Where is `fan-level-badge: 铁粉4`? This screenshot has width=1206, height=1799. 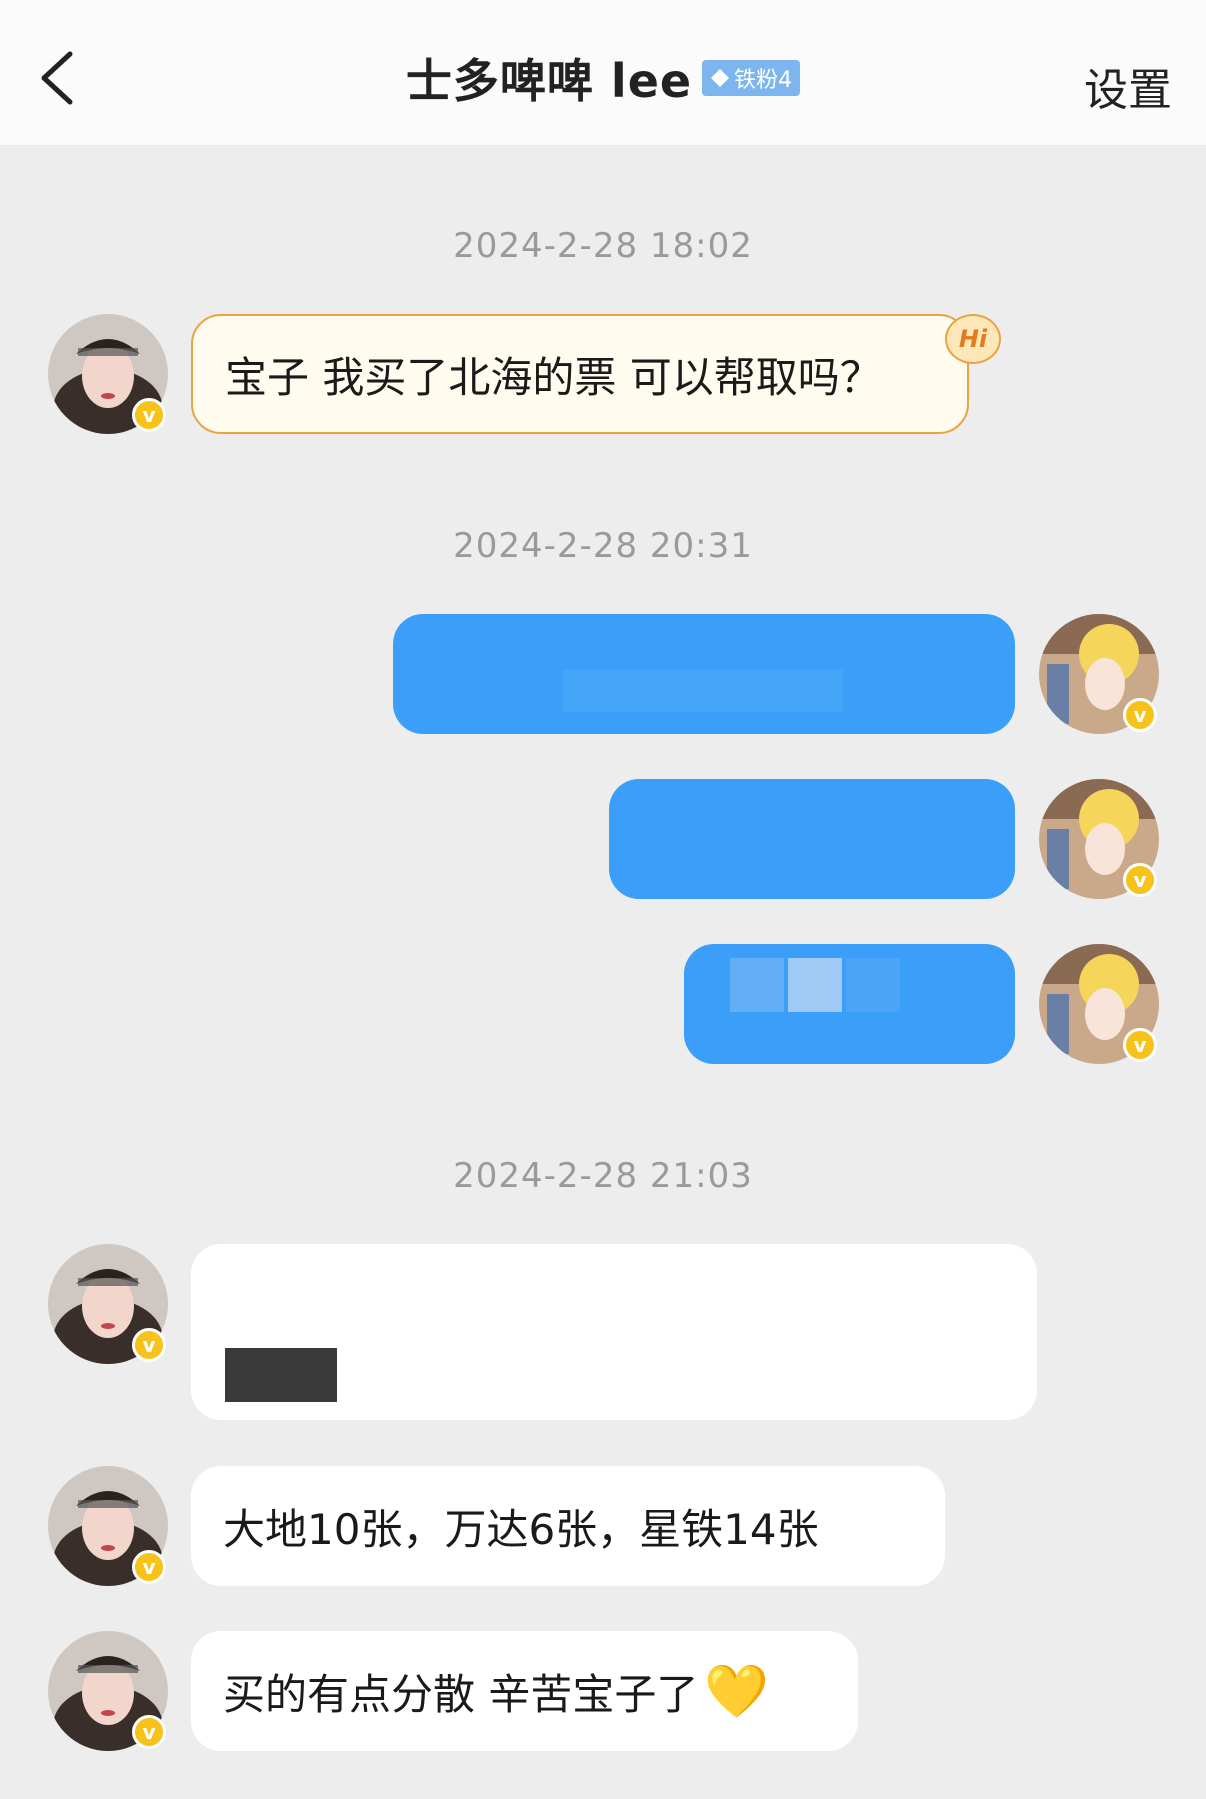
fan-level-badge: 铁粉4 is located at coordinates (751, 78).